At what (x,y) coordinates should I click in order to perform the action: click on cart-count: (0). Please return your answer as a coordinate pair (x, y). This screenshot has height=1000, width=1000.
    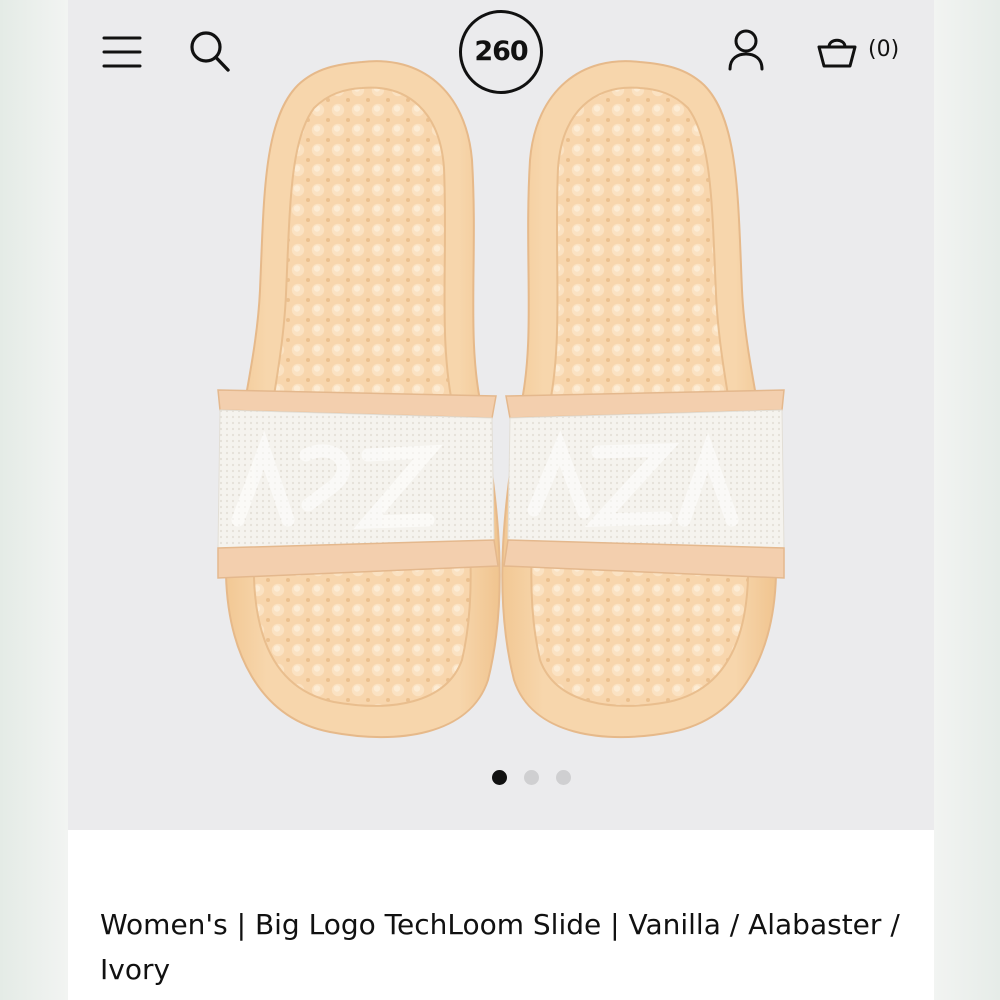
    Looking at the image, I should click on (884, 49).